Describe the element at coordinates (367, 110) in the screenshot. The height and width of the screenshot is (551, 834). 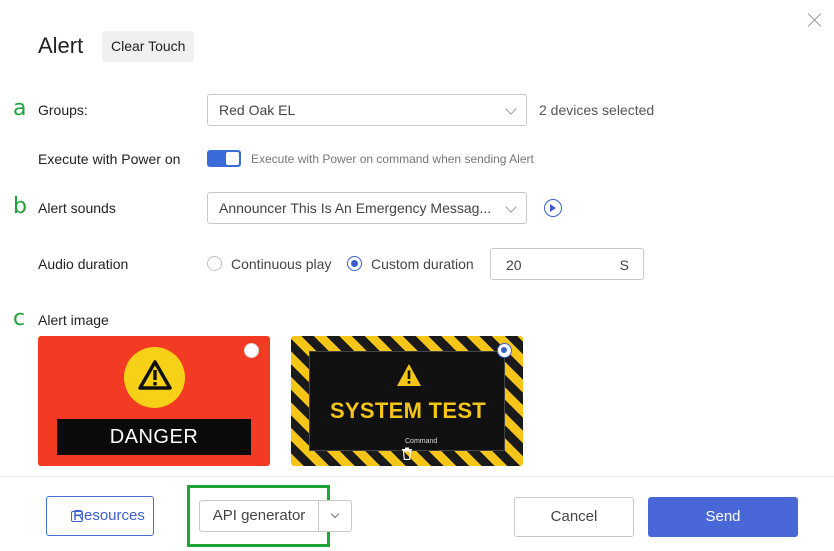
I see `groups-select: Red Oak EL` at that location.